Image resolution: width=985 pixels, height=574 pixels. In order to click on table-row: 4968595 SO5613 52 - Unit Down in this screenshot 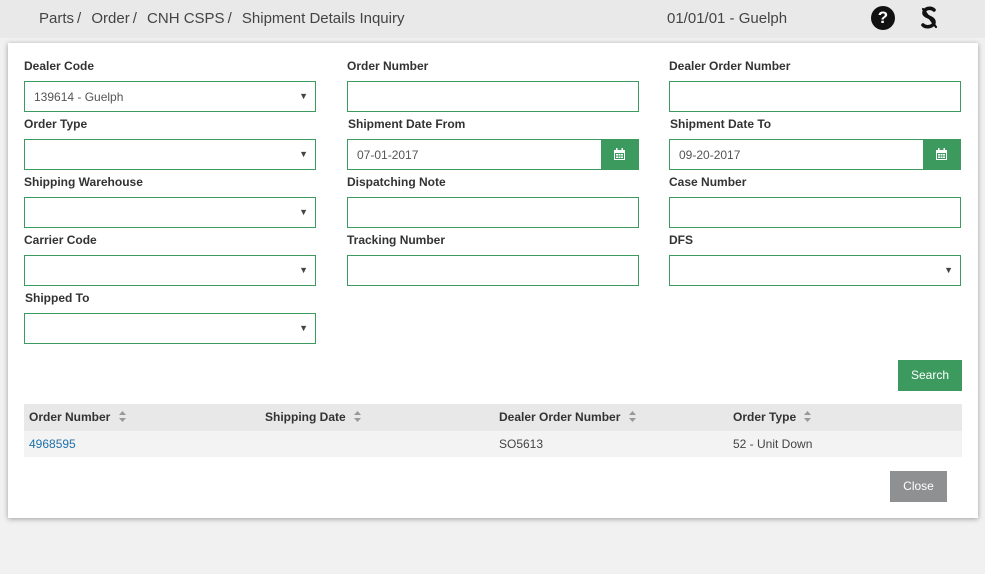, I will do `click(493, 444)`.